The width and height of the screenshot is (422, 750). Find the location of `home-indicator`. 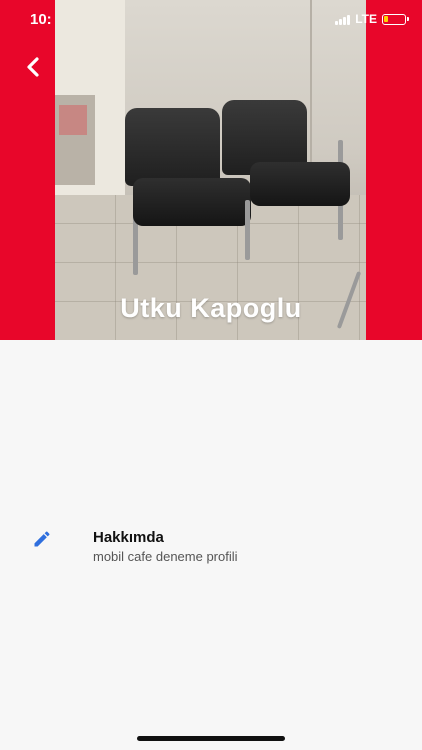

home-indicator is located at coordinates (211, 738).